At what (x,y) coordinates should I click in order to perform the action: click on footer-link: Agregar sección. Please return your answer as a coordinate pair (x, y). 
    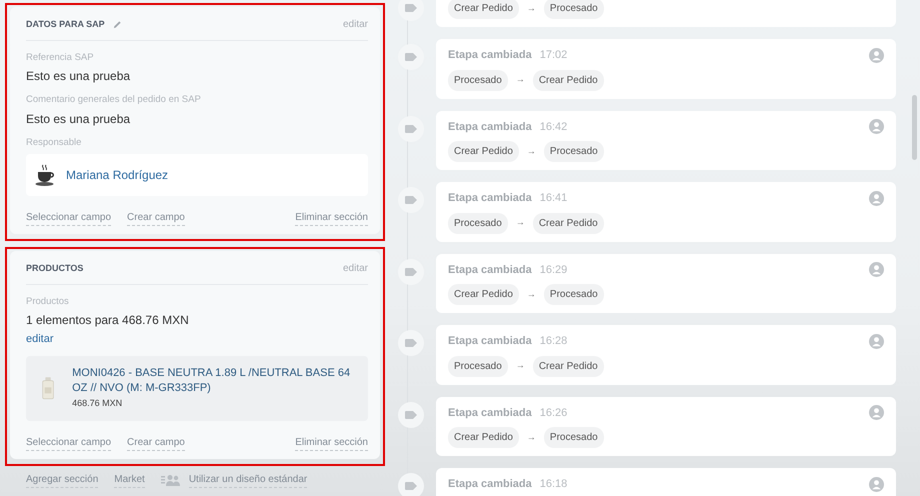
    Looking at the image, I should click on (62, 480).